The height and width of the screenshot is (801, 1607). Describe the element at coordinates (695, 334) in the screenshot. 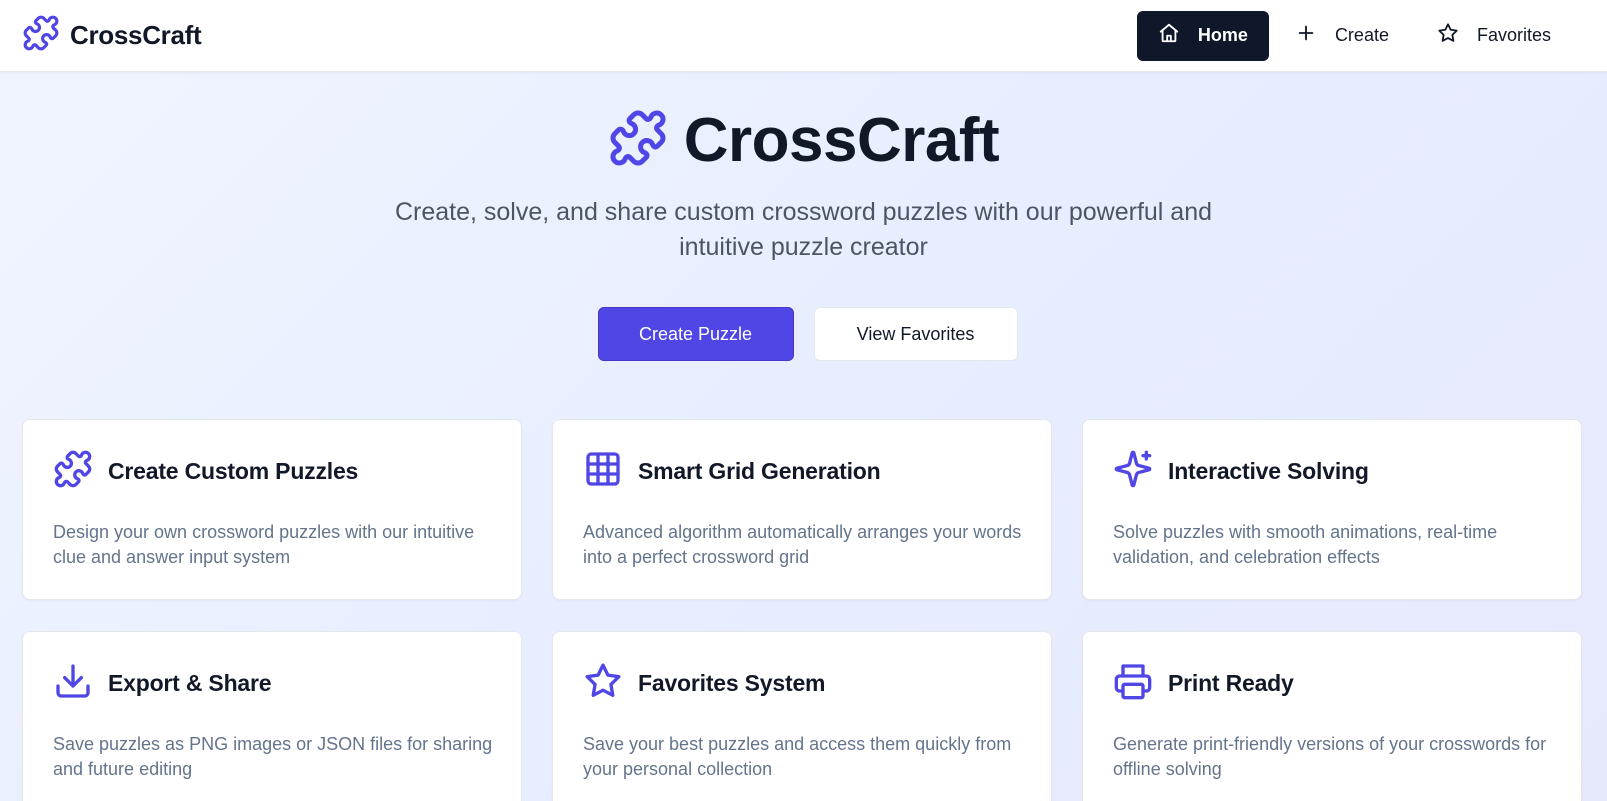

I see `create-puzzle-button: Create Puzzle` at that location.